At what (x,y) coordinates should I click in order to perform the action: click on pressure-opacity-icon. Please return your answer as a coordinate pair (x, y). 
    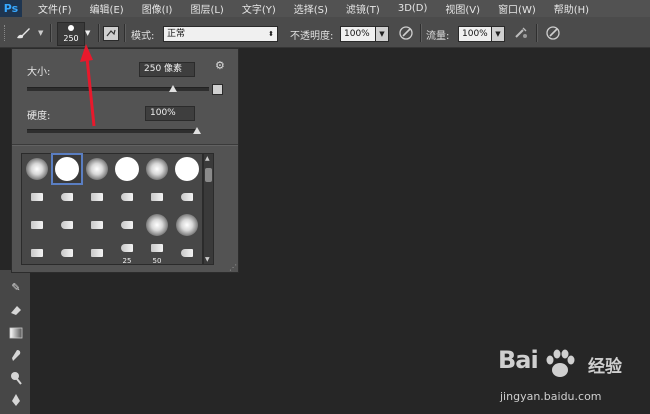
    Looking at the image, I should click on (406, 33).